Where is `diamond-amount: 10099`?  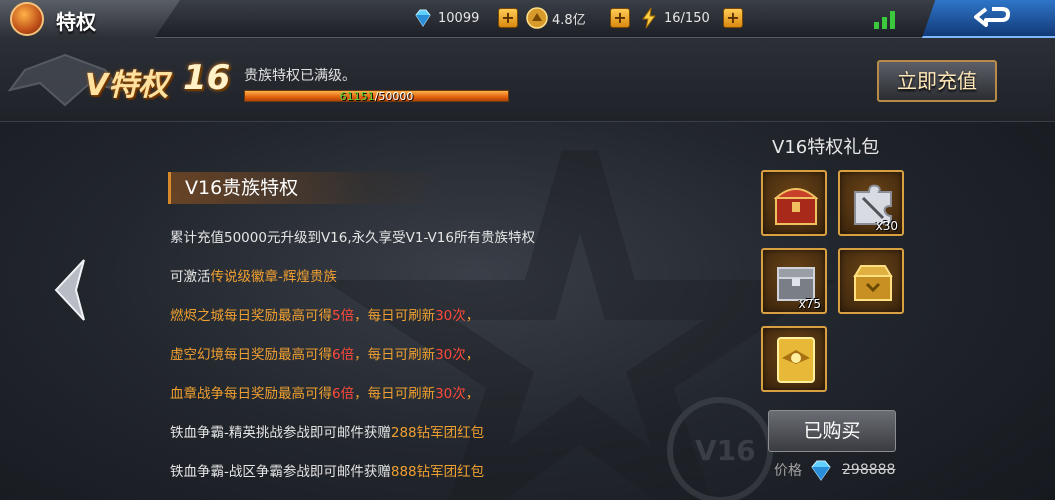 diamond-amount: 10099 is located at coordinates (459, 18).